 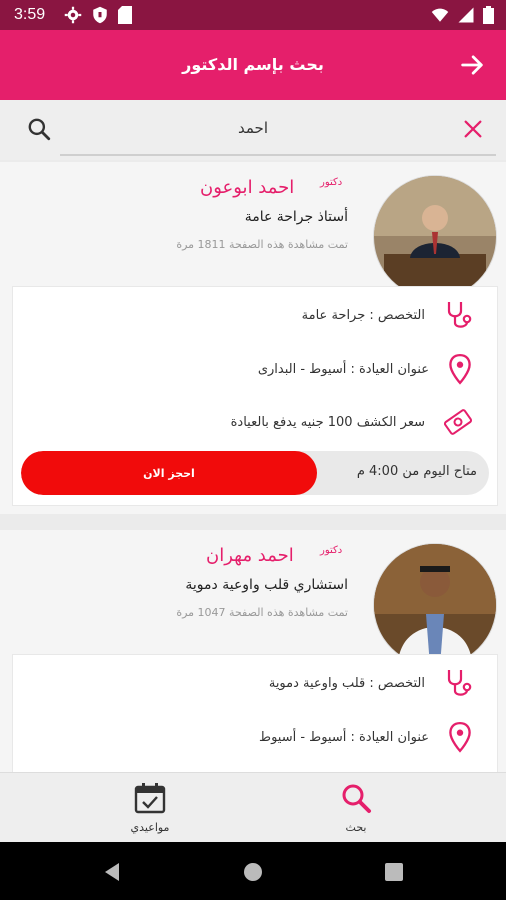 What do you see at coordinates (112, 872) in the screenshot?
I see `back-triangle-icon` at bounding box center [112, 872].